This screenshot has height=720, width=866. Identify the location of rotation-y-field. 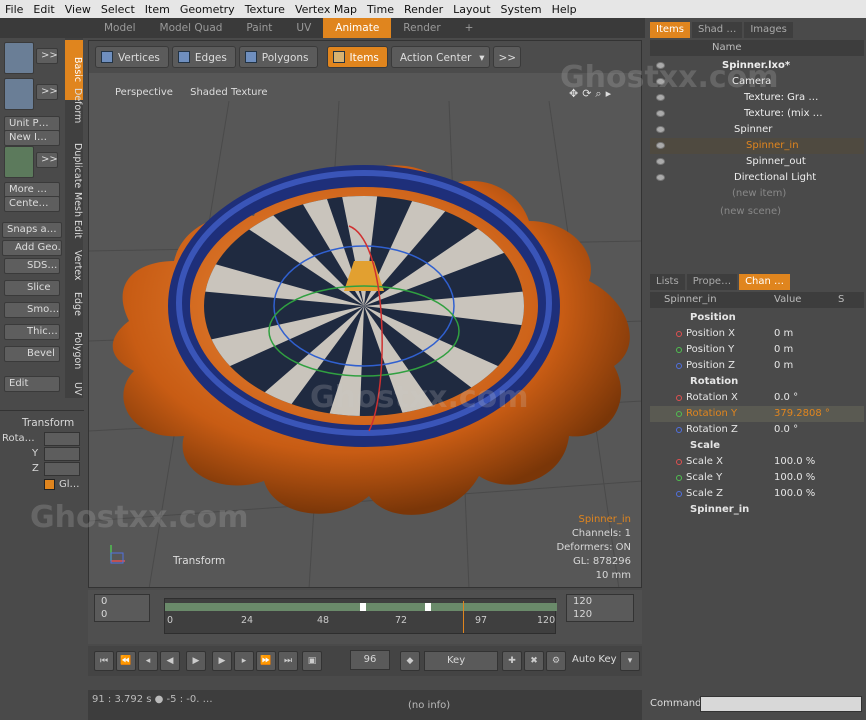
(62, 454).